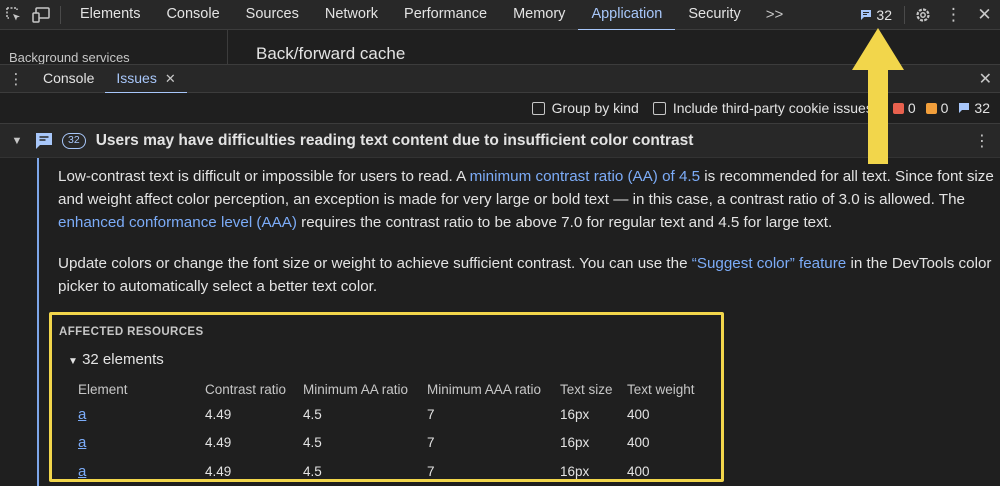 This screenshot has width=1000, height=486. I want to click on elements-toggle: ▼ 32 elements, so click(116, 359).